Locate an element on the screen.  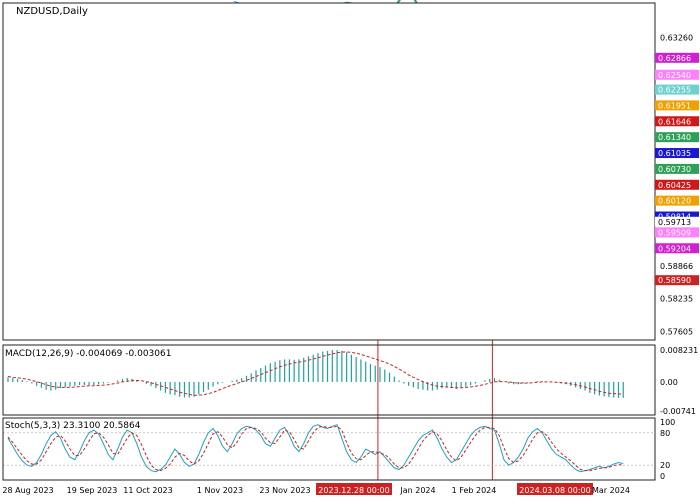
price-tick-label: 0.63260 is located at coordinates (676, 37).